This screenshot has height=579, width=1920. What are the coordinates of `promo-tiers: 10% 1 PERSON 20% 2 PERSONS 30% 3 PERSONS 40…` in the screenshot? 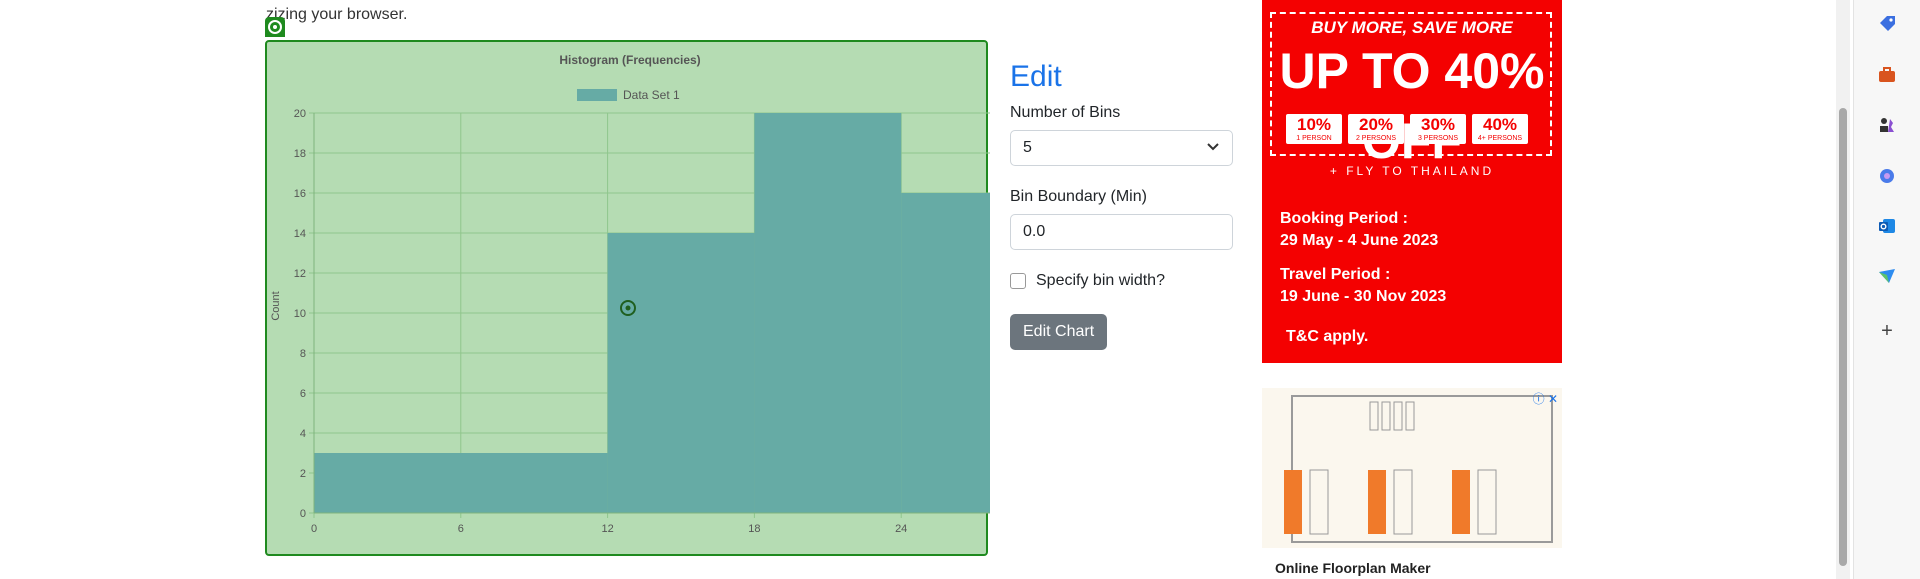 It's located at (1407, 129).